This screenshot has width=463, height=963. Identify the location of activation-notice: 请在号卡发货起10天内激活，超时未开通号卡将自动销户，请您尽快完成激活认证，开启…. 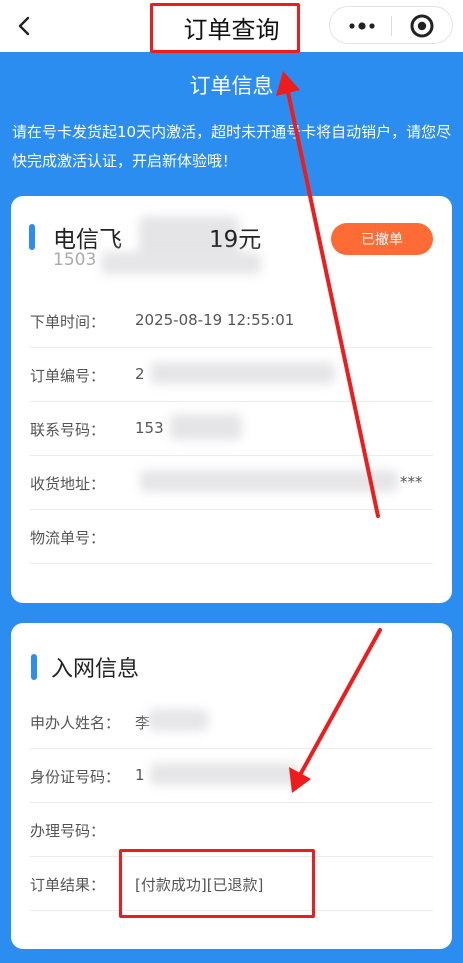
(232, 146).